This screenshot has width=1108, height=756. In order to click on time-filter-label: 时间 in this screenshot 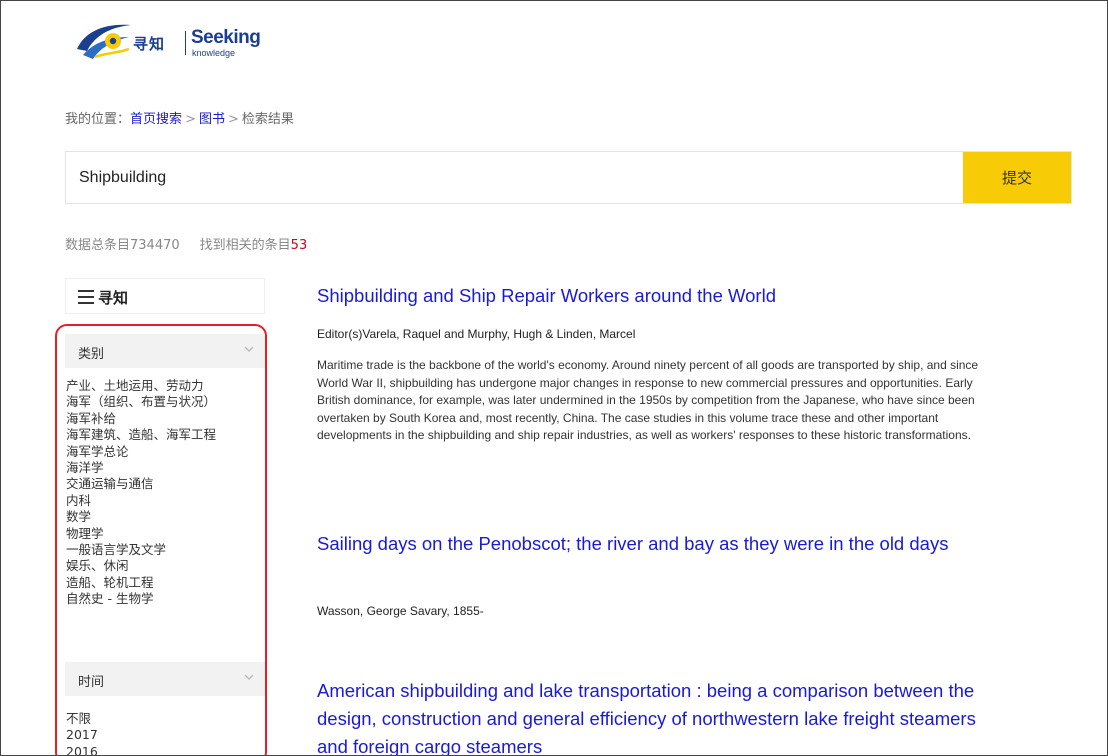, I will do `click(91, 682)`.